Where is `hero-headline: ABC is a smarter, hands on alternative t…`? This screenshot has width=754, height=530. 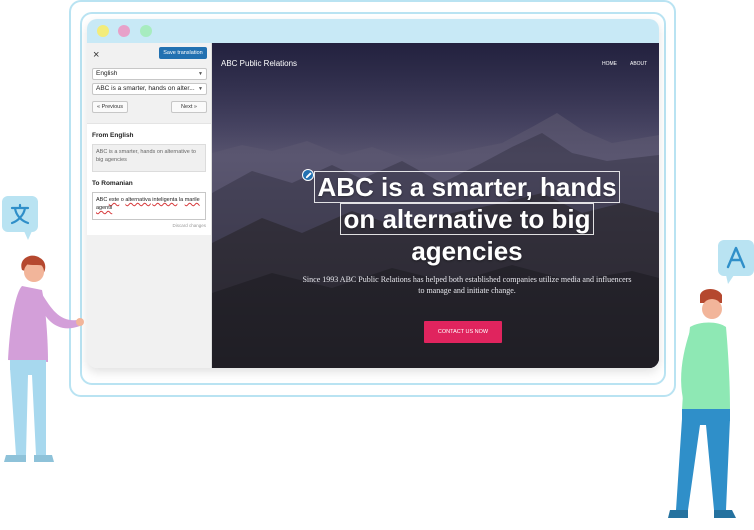 hero-headline: ABC is a smarter, hands on alternative t… is located at coordinates (467, 219).